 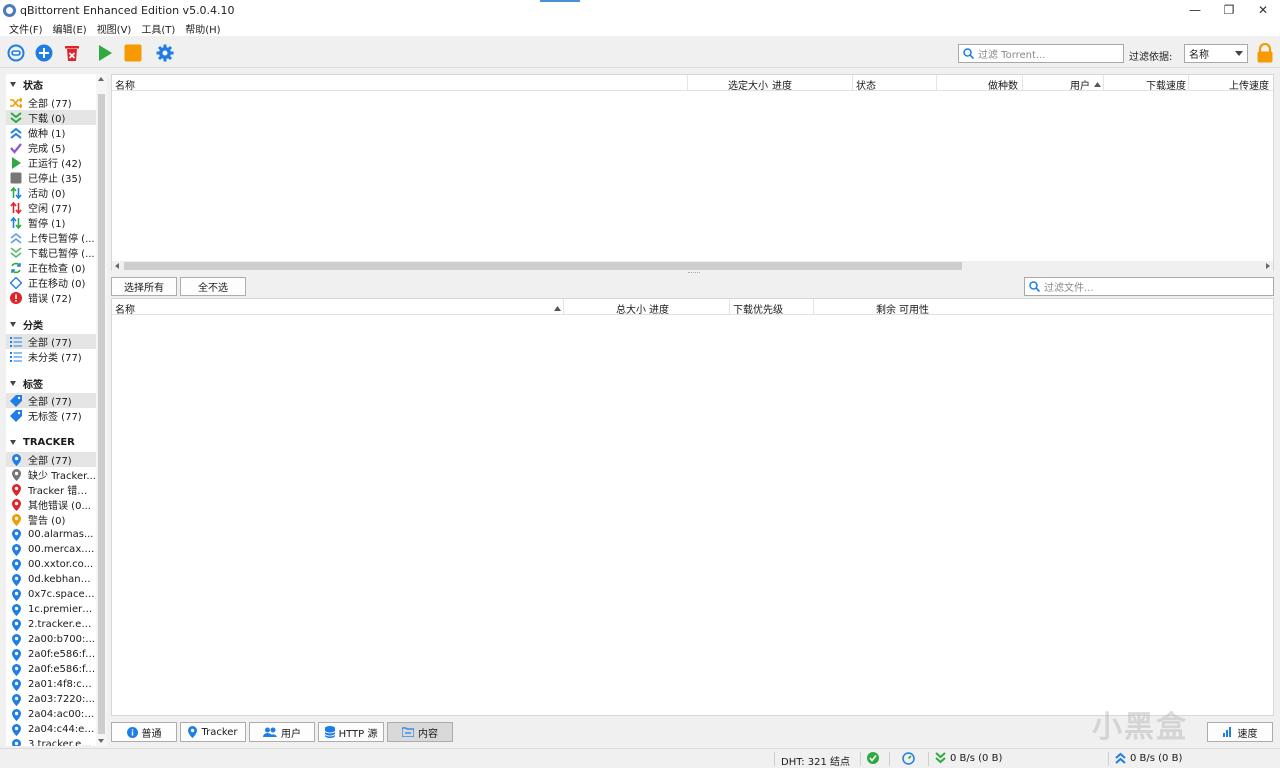 What do you see at coordinates (51, 132) in the screenshot?
I see `status-filter-item: 做种 (1)` at bounding box center [51, 132].